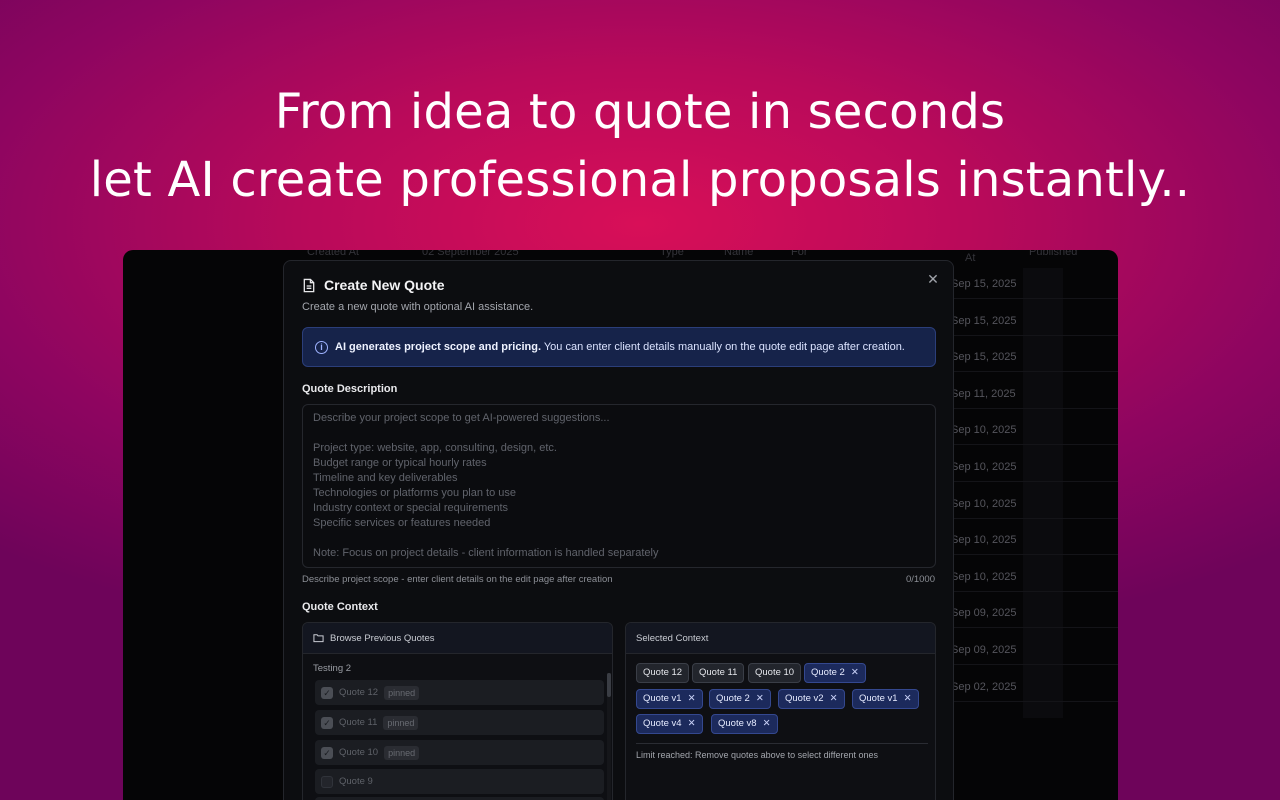 The height and width of the screenshot is (800, 1280). I want to click on modal-title: Create New Quote, so click(384, 285).